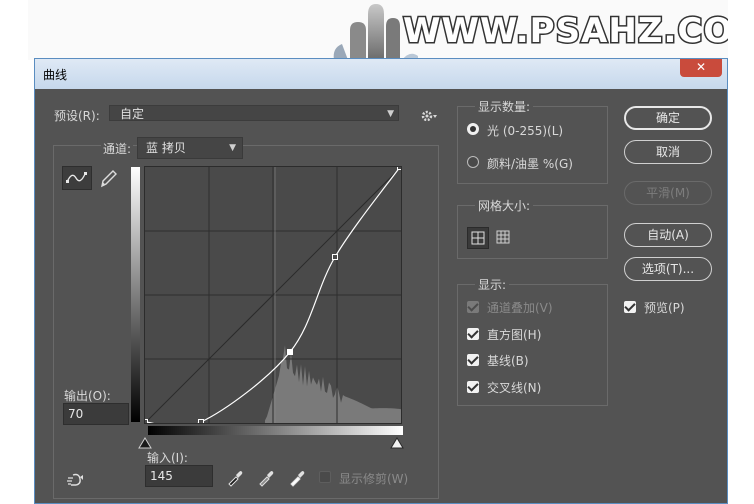  What do you see at coordinates (430, 116) in the screenshot?
I see `gear-icon` at bounding box center [430, 116].